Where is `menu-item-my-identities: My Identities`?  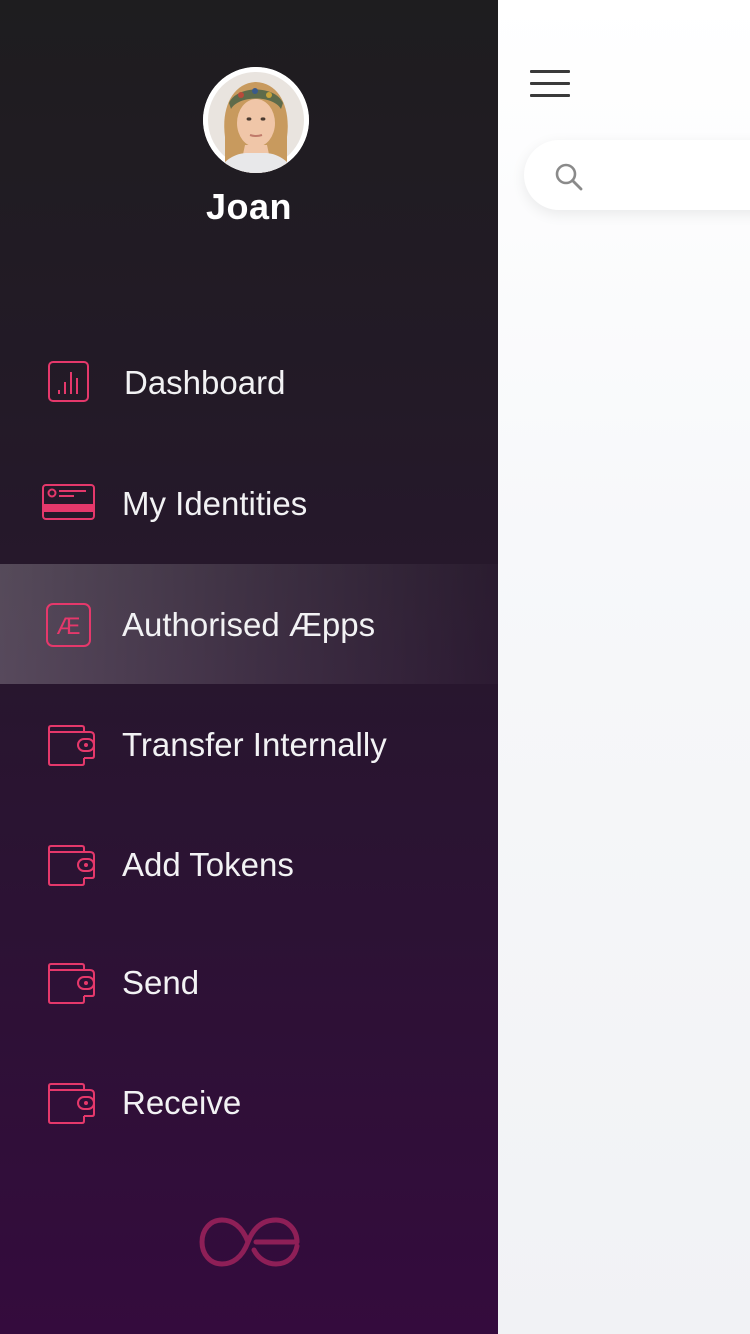 menu-item-my-identities: My Identities is located at coordinates (249, 503).